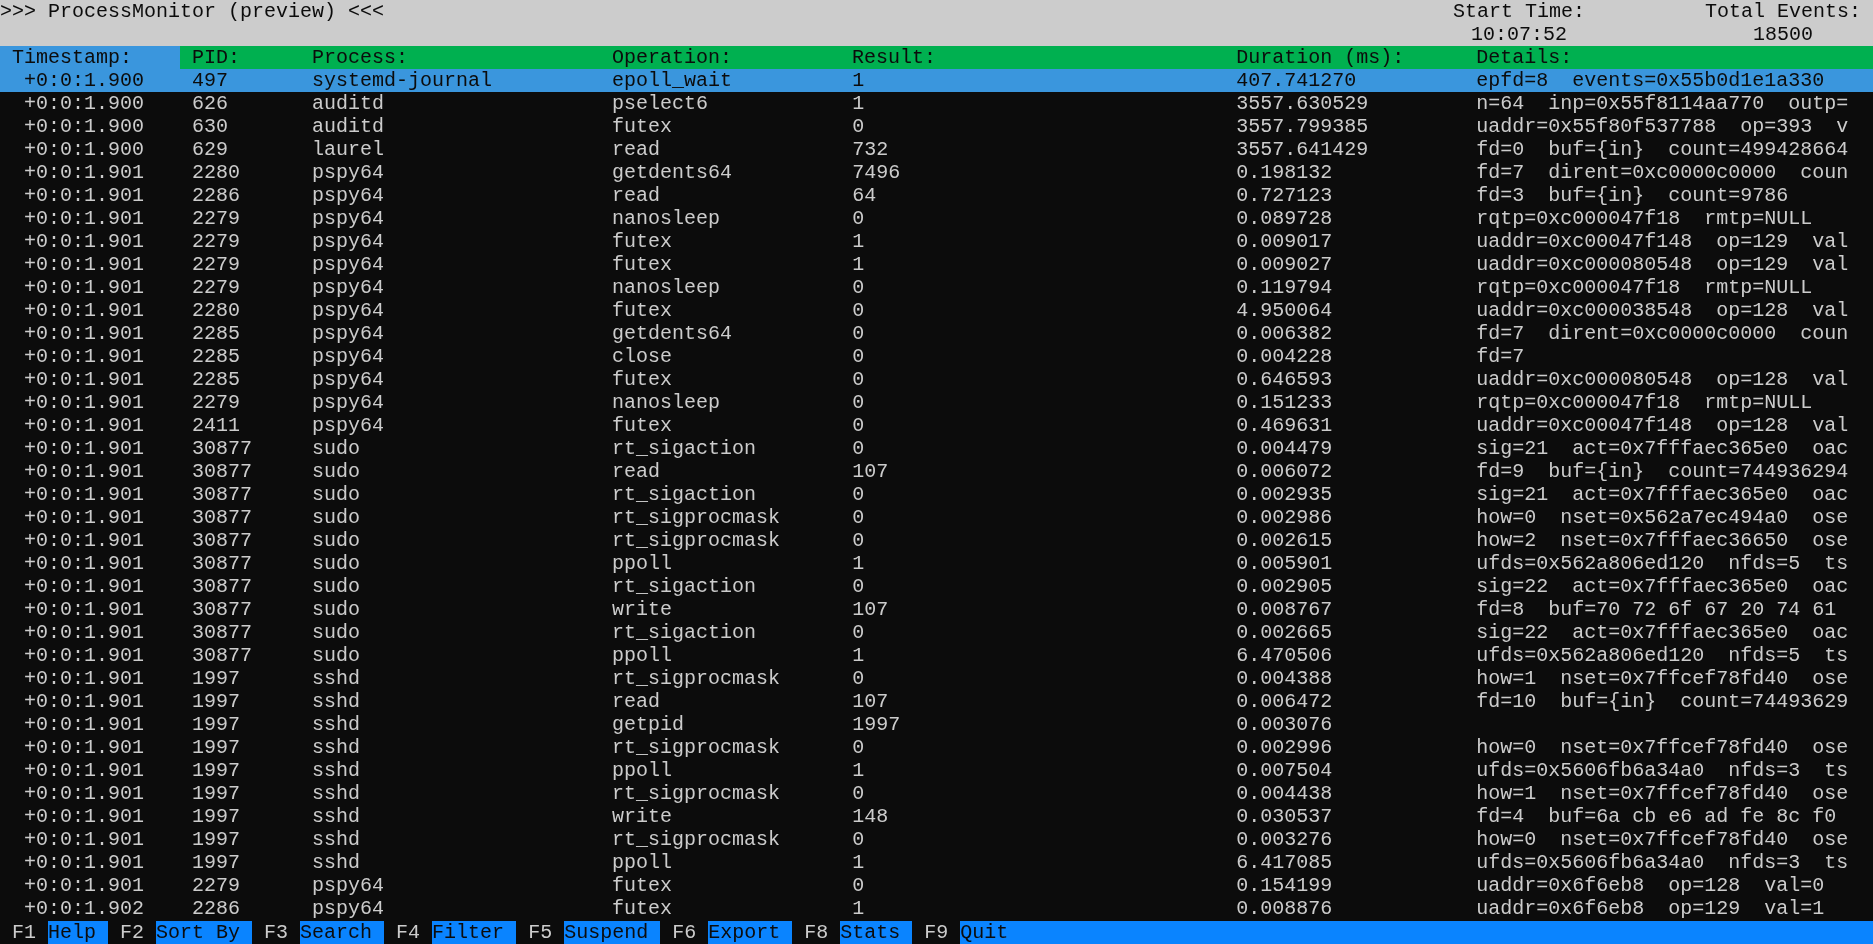 The width and height of the screenshot is (1873, 944). What do you see at coordinates (1284, 310) in the screenshot?
I see `table-cell: 4.950064` at bounding box center [1284, 310].